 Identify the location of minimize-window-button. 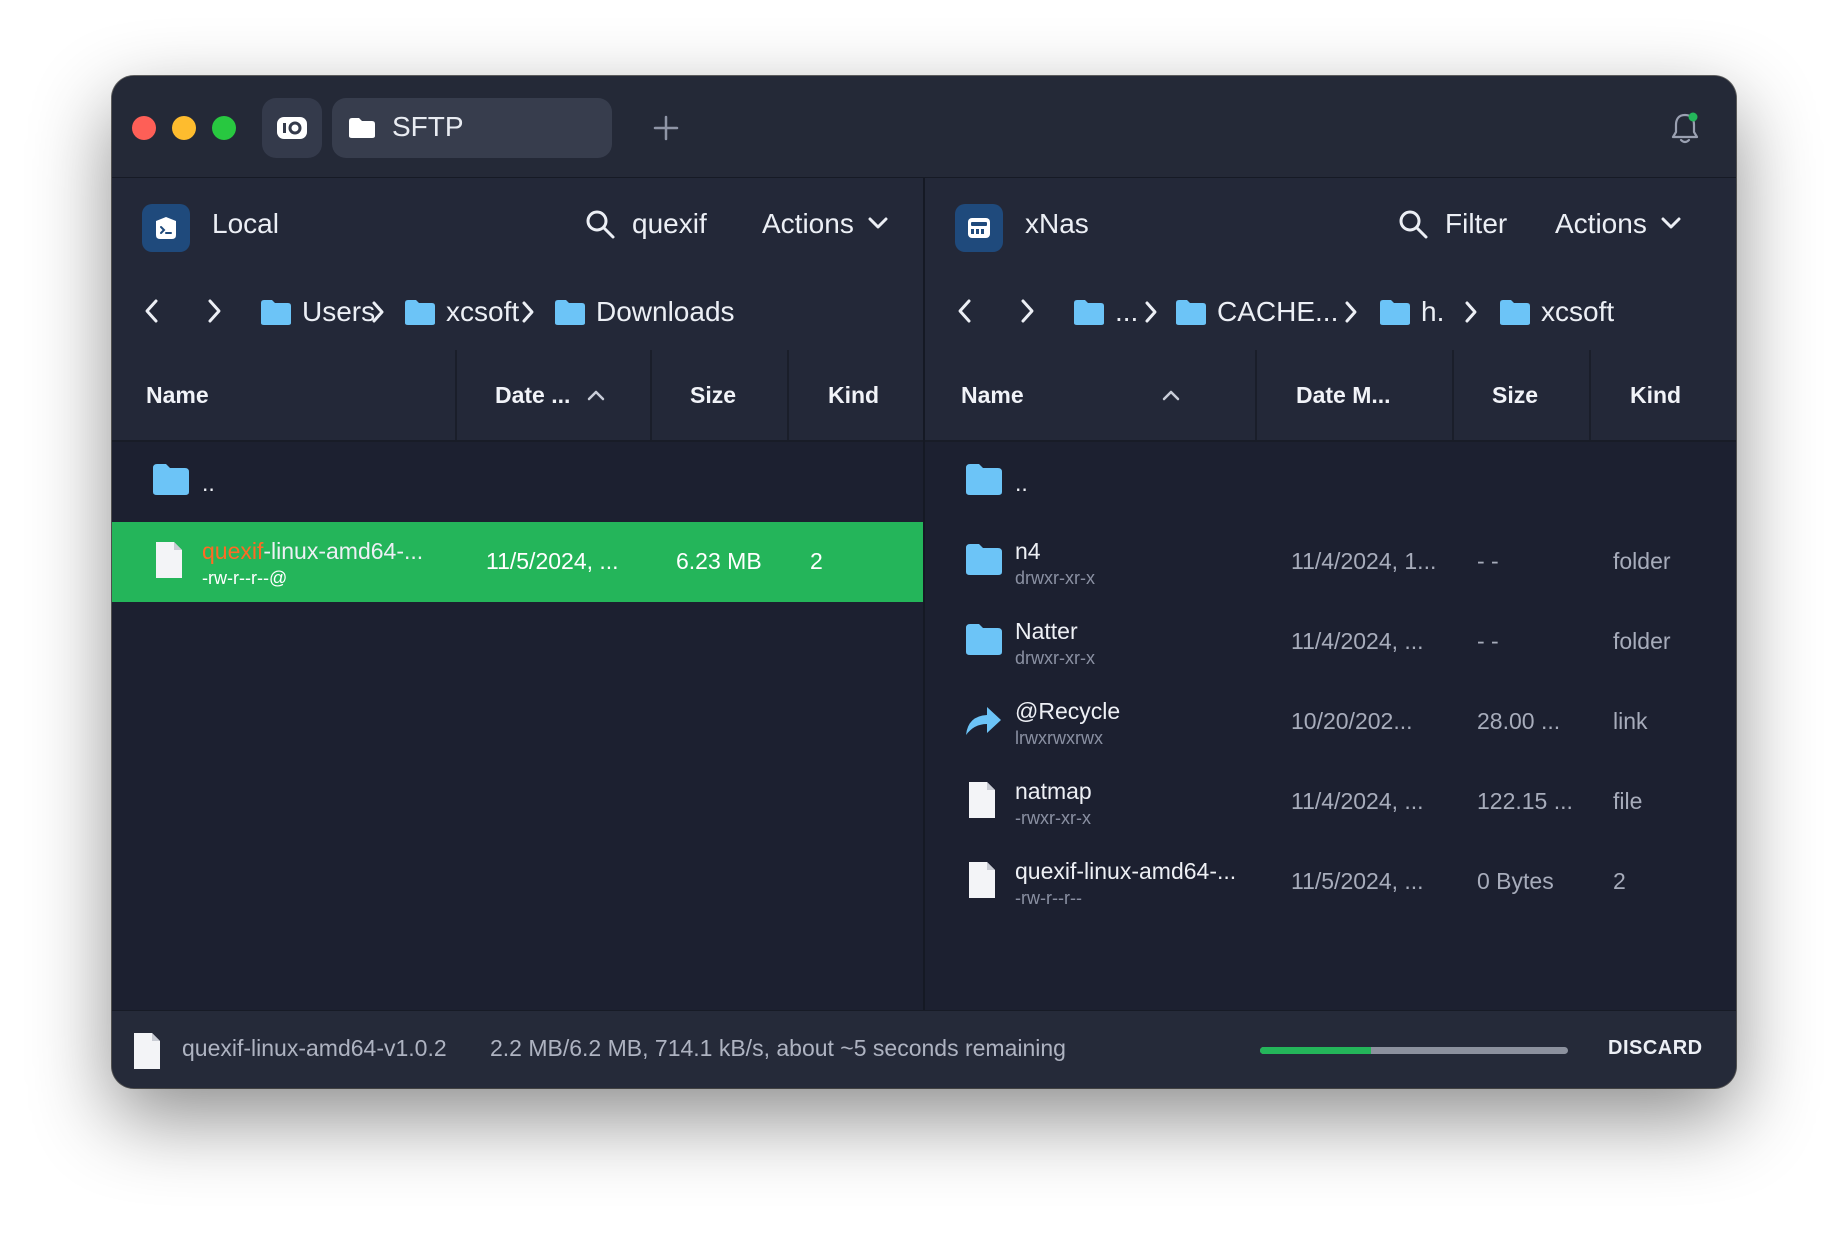
(184, 128).